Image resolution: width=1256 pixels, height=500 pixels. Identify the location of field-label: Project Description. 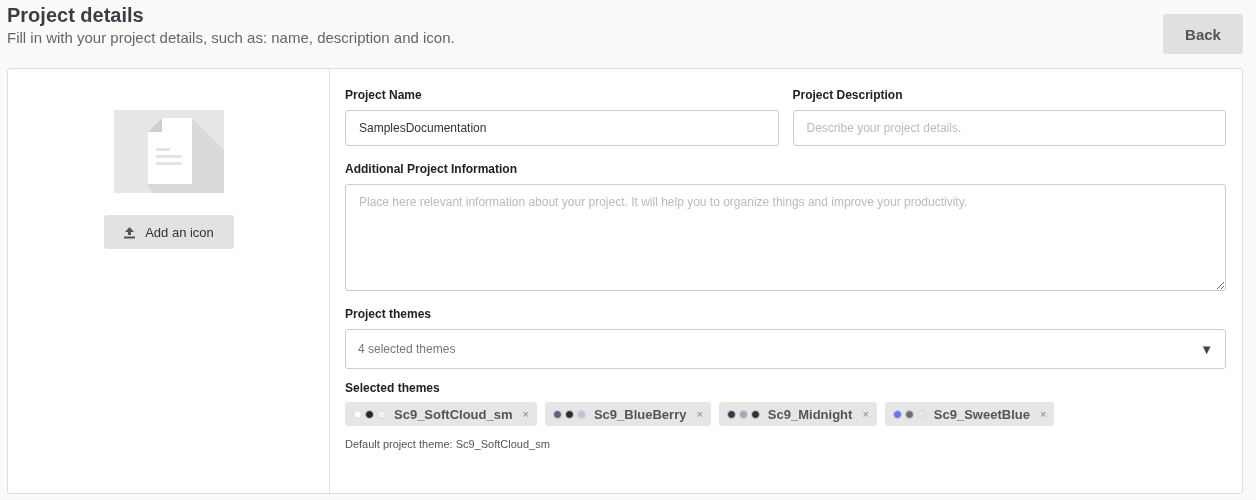
(848, 95).